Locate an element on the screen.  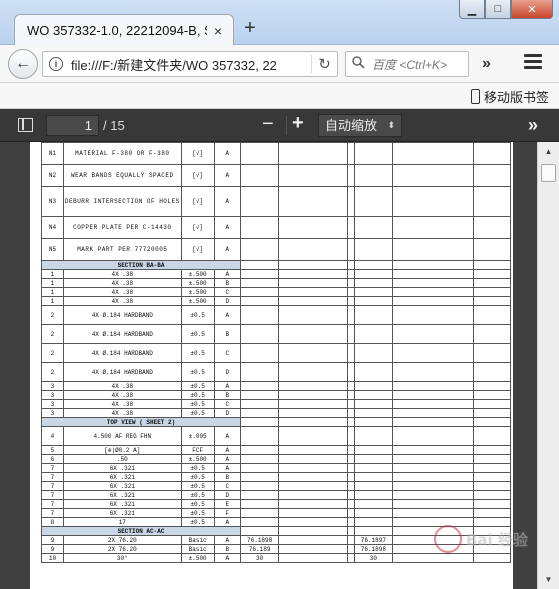
table-cell: 4X .38 is located at coordinates (122, 395).